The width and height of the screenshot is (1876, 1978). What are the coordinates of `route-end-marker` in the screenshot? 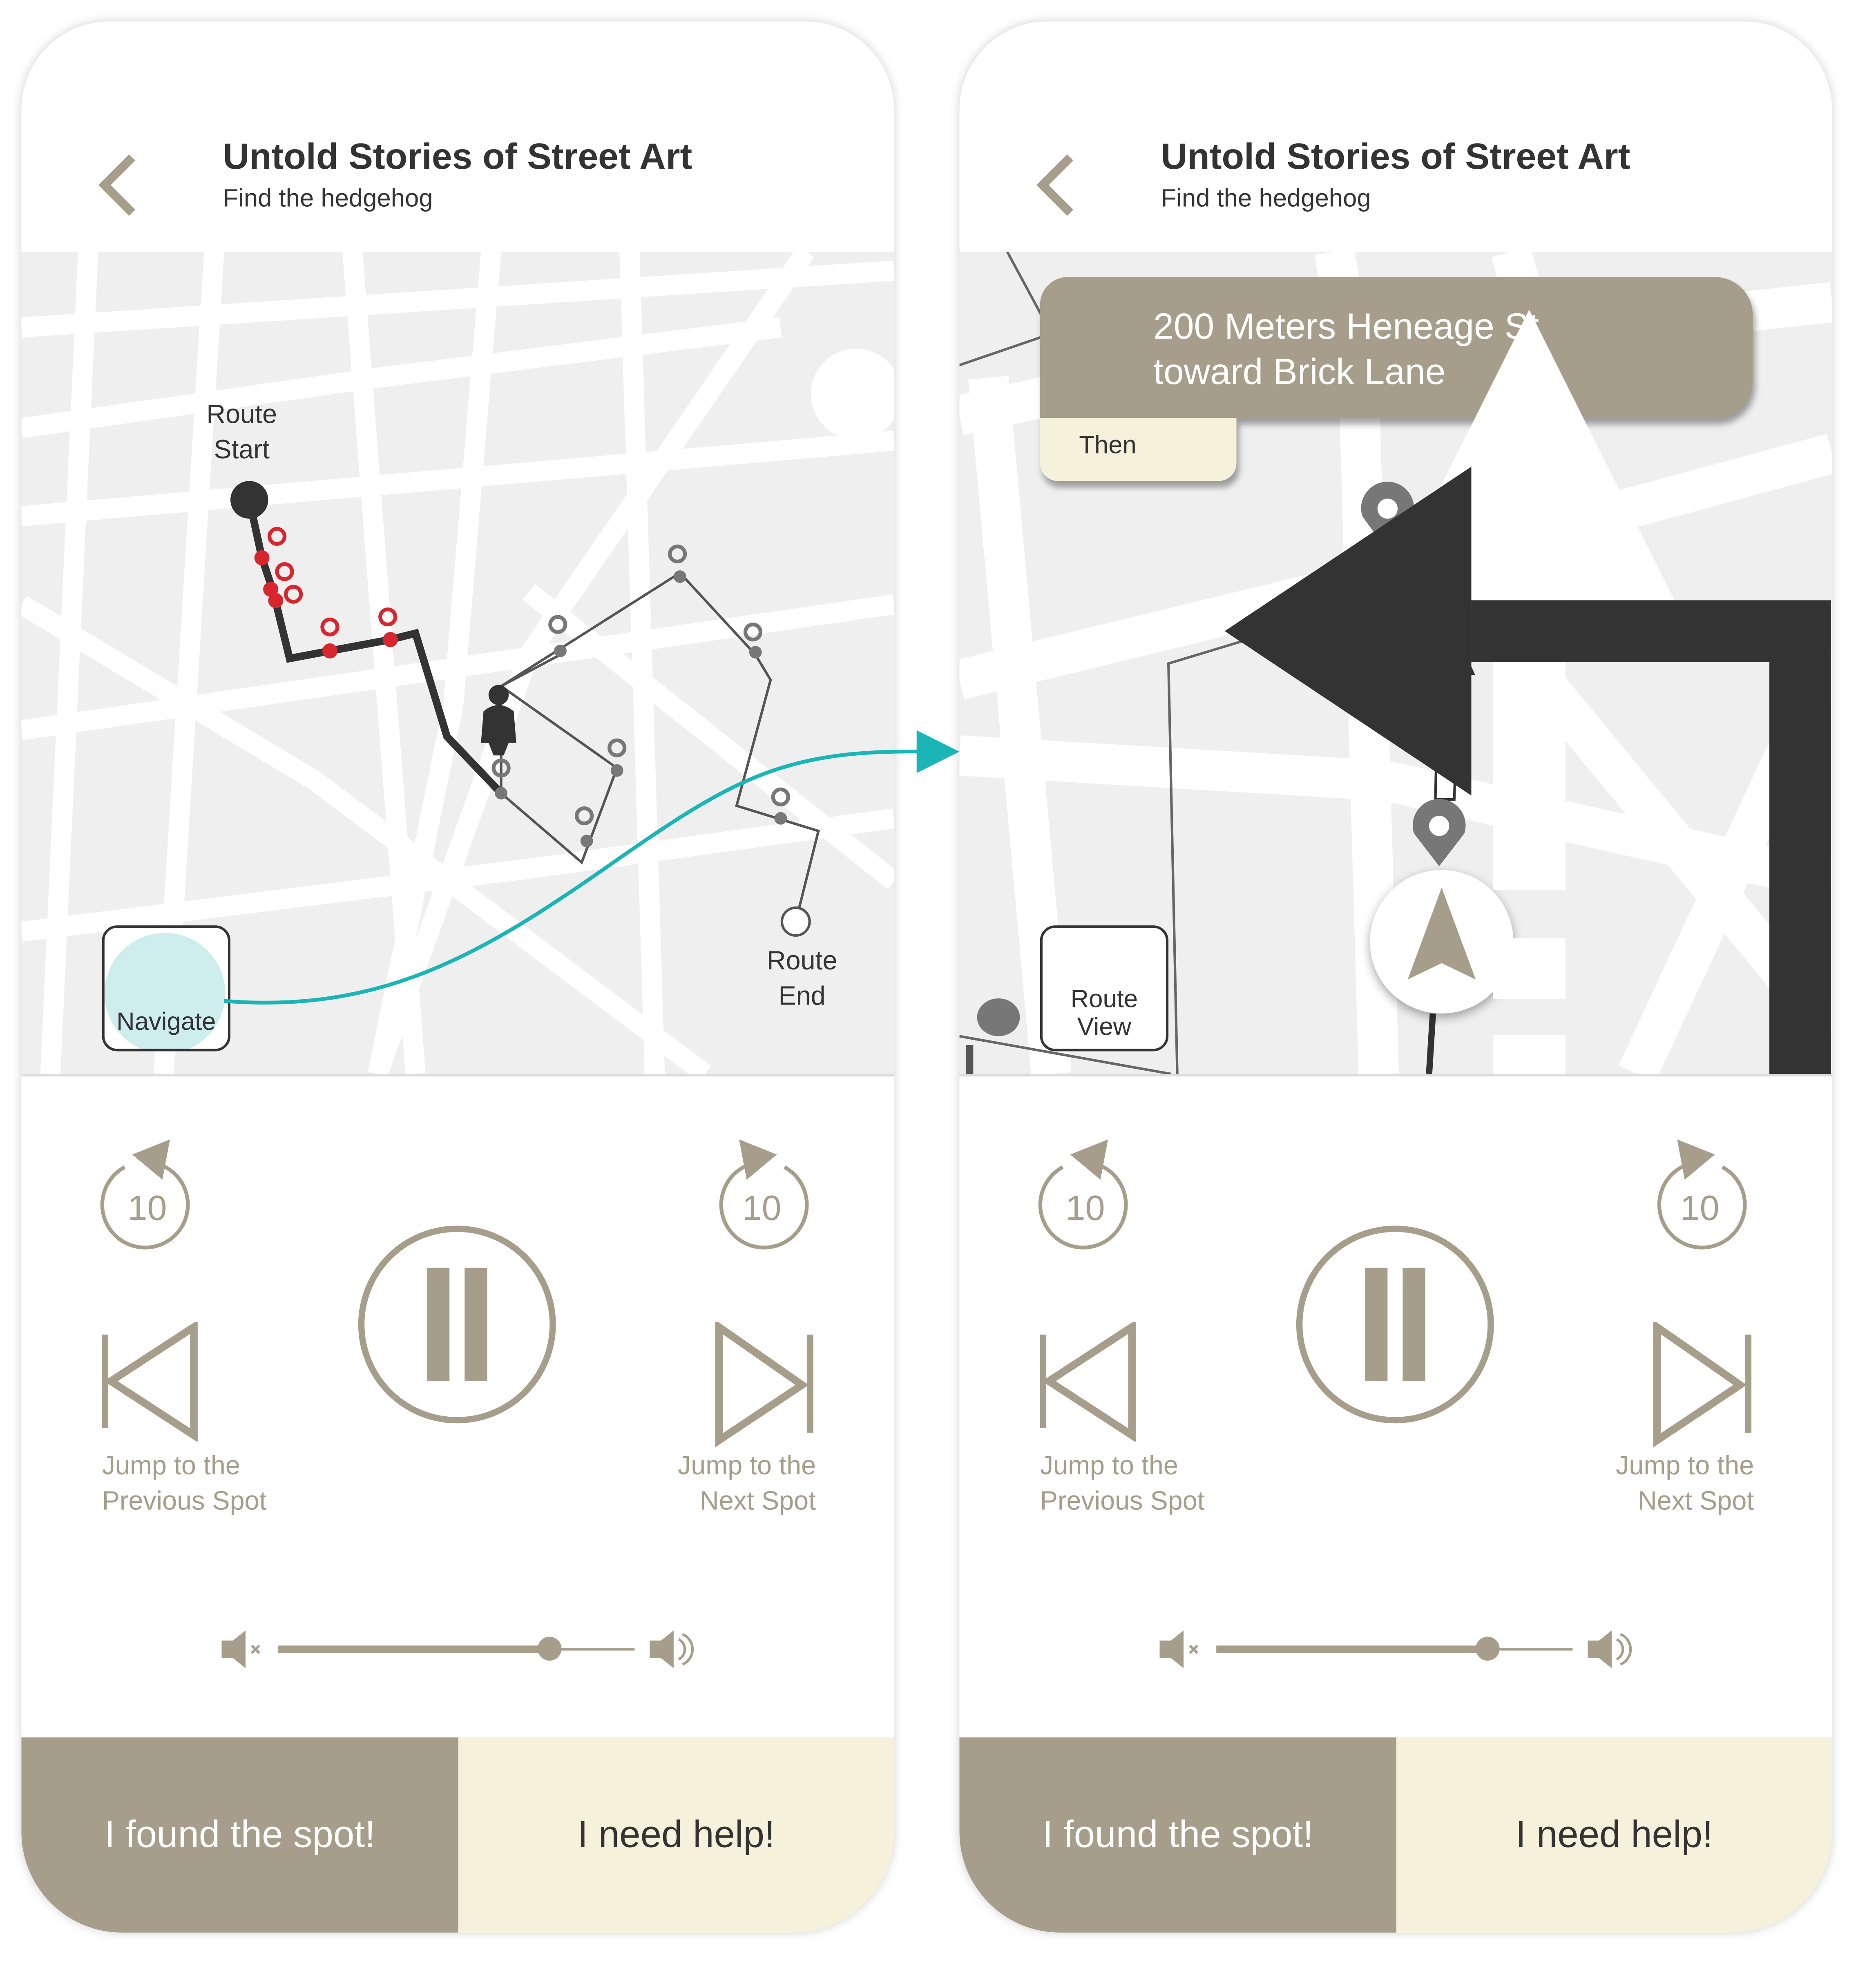 It's located at (795, 922).